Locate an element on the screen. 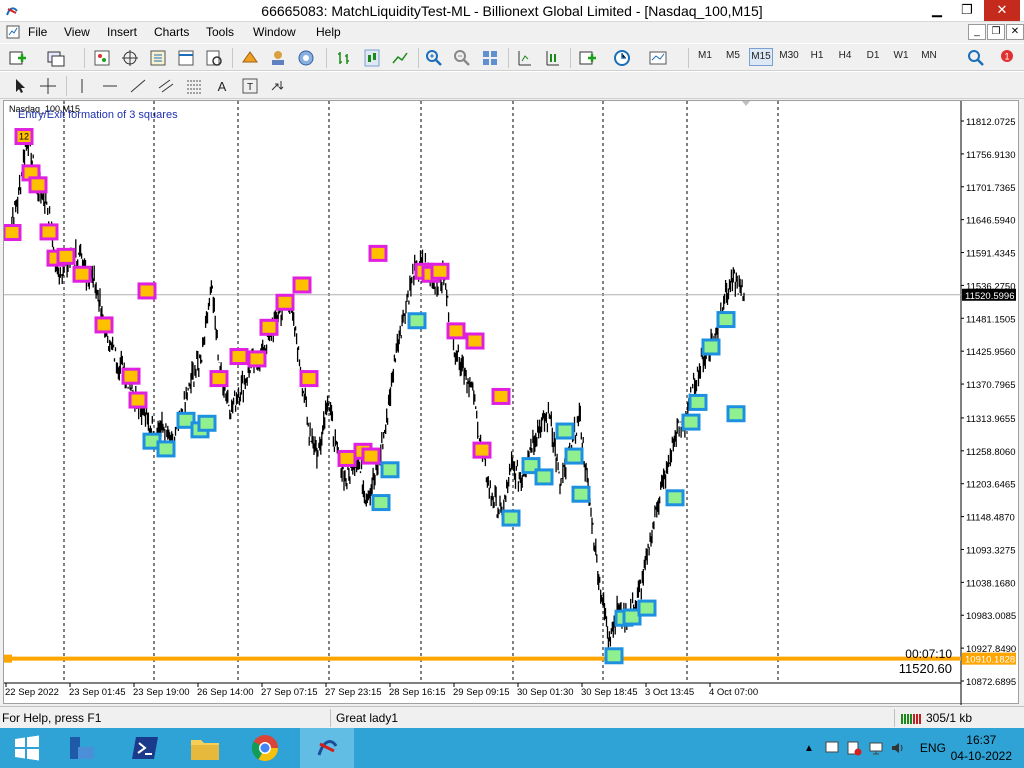 This screenshot has height=768, width=1024. y-tick-label: 11425.9560 is located at coordinates (991, 352).